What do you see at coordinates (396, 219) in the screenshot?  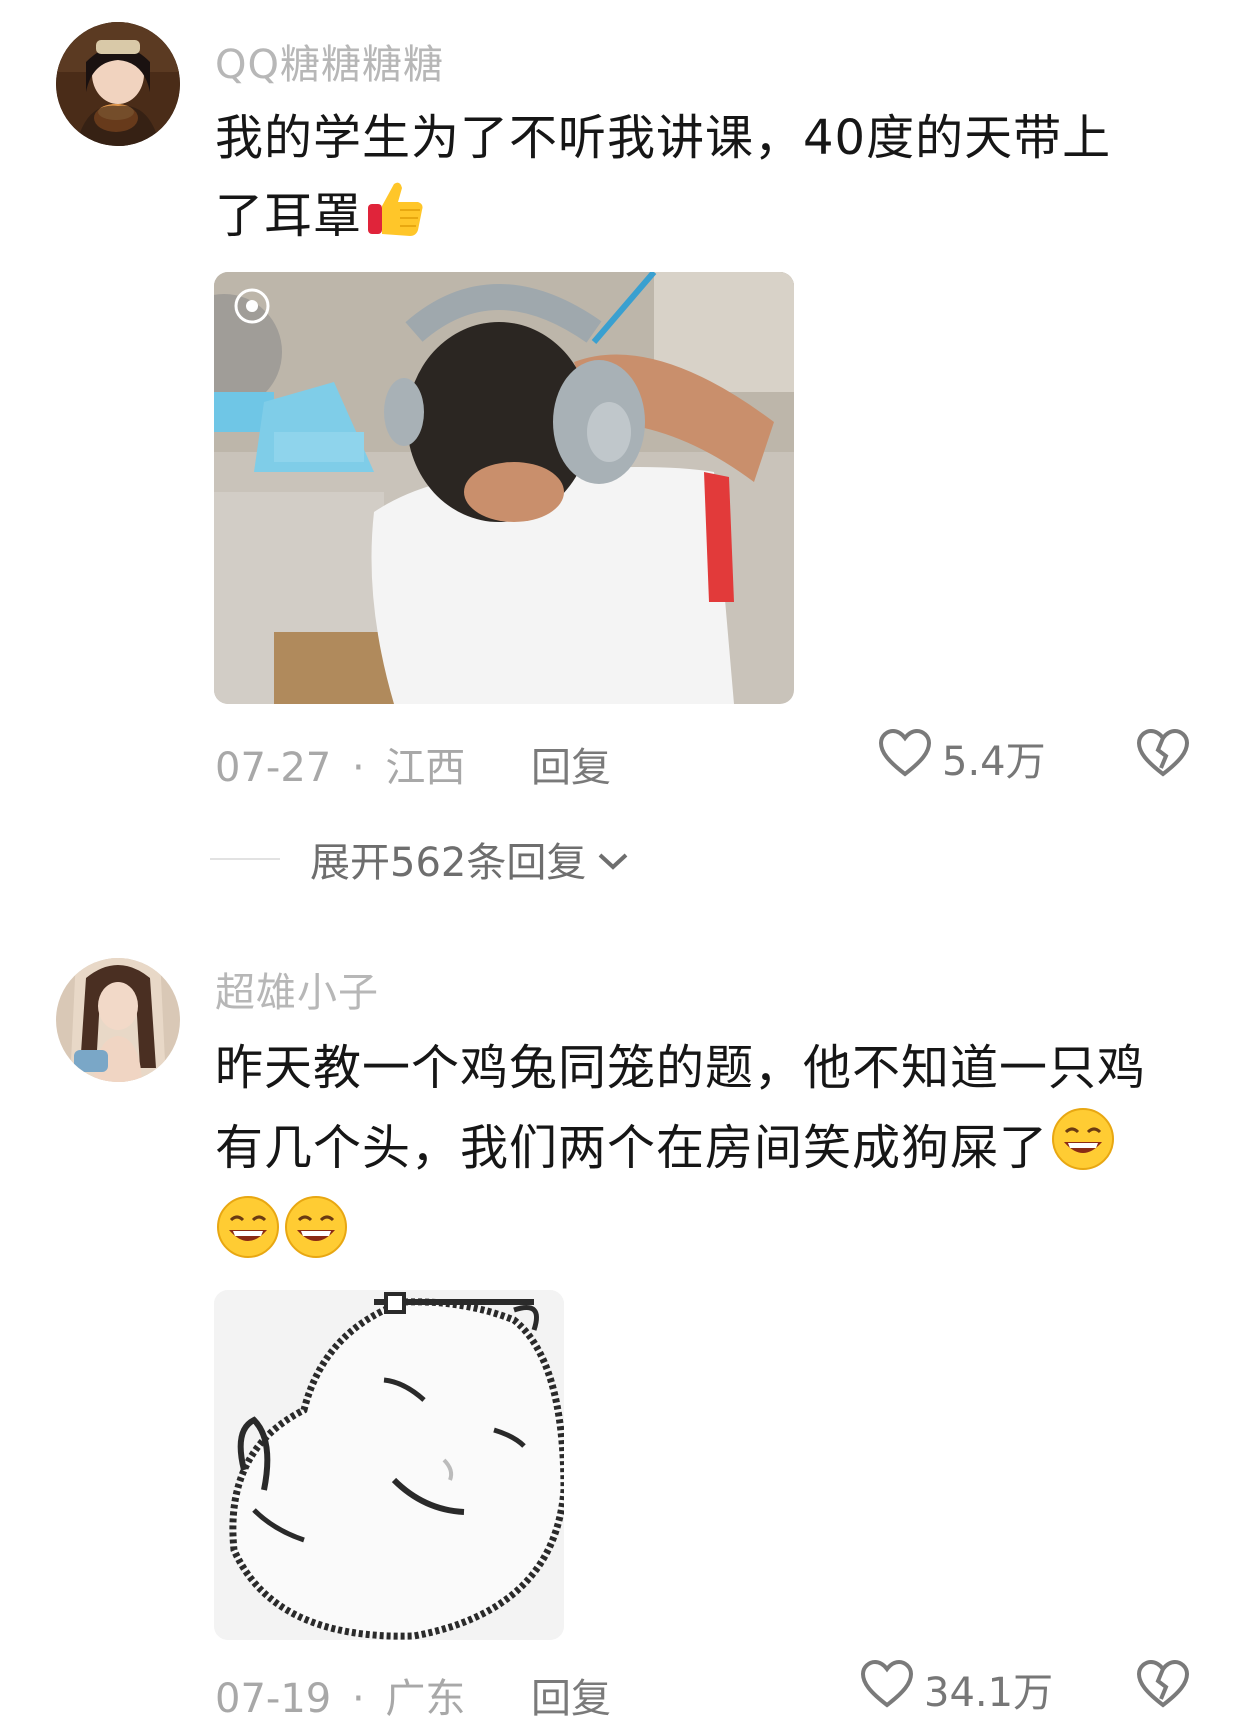 I see `thumbs-up-icon` at bounding box center [396, 219].